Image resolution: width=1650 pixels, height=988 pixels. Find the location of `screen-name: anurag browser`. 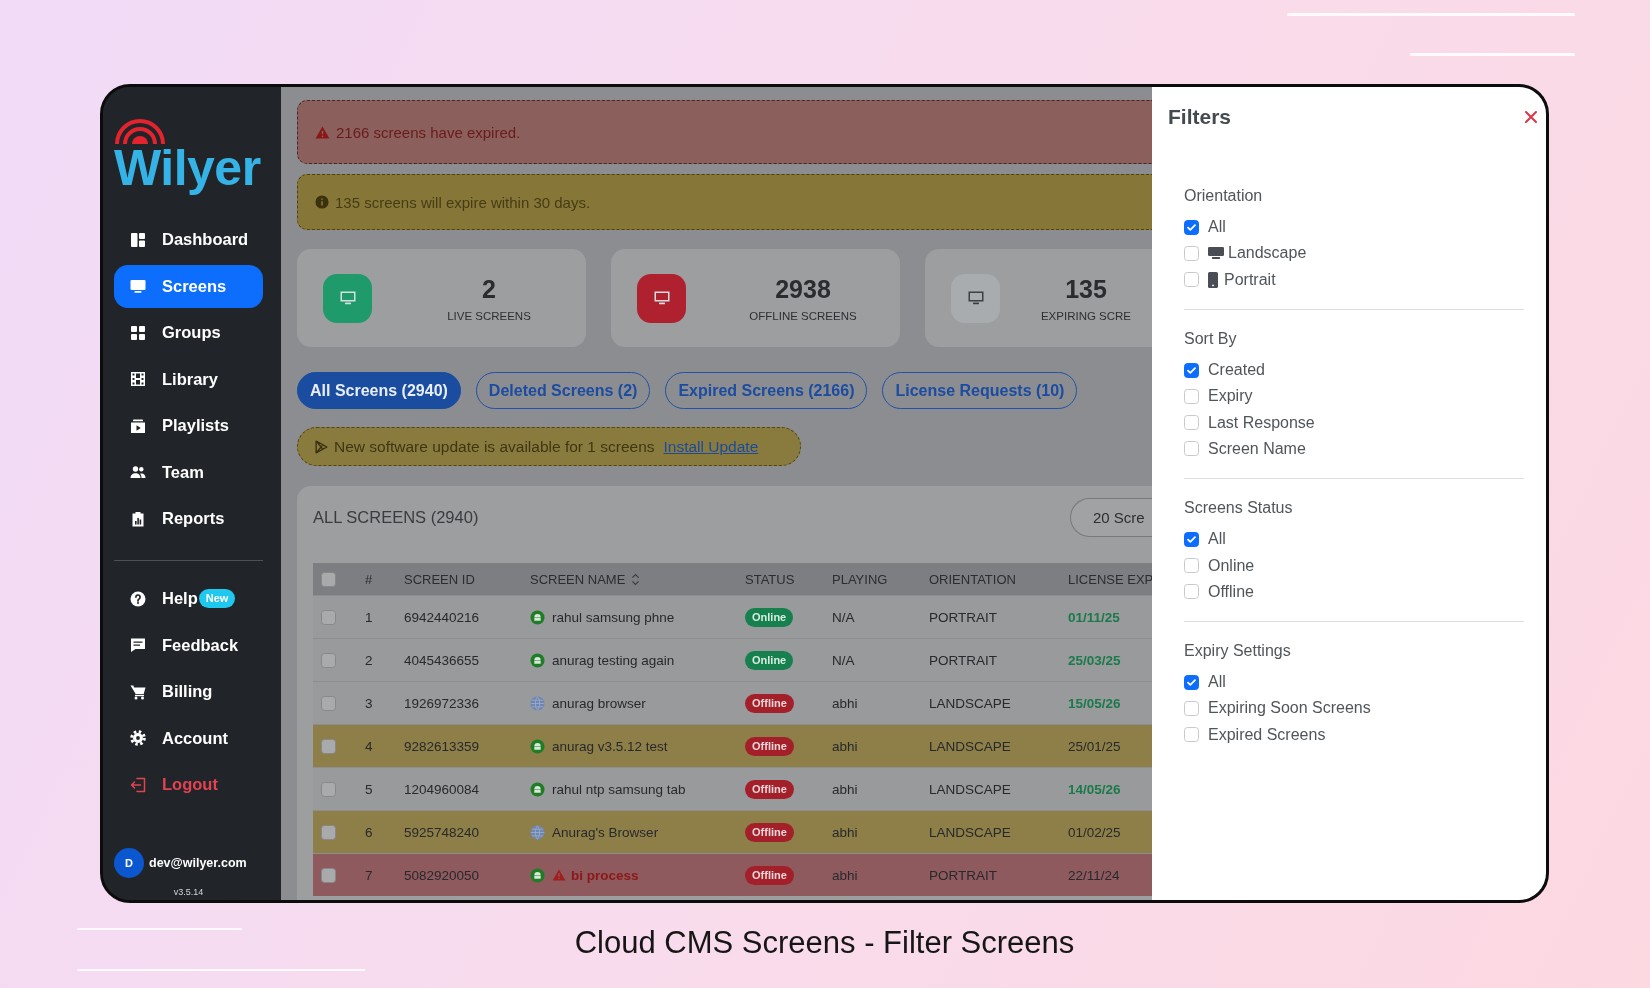

screen-name: anurag browser is located at coordinates (599, 703).